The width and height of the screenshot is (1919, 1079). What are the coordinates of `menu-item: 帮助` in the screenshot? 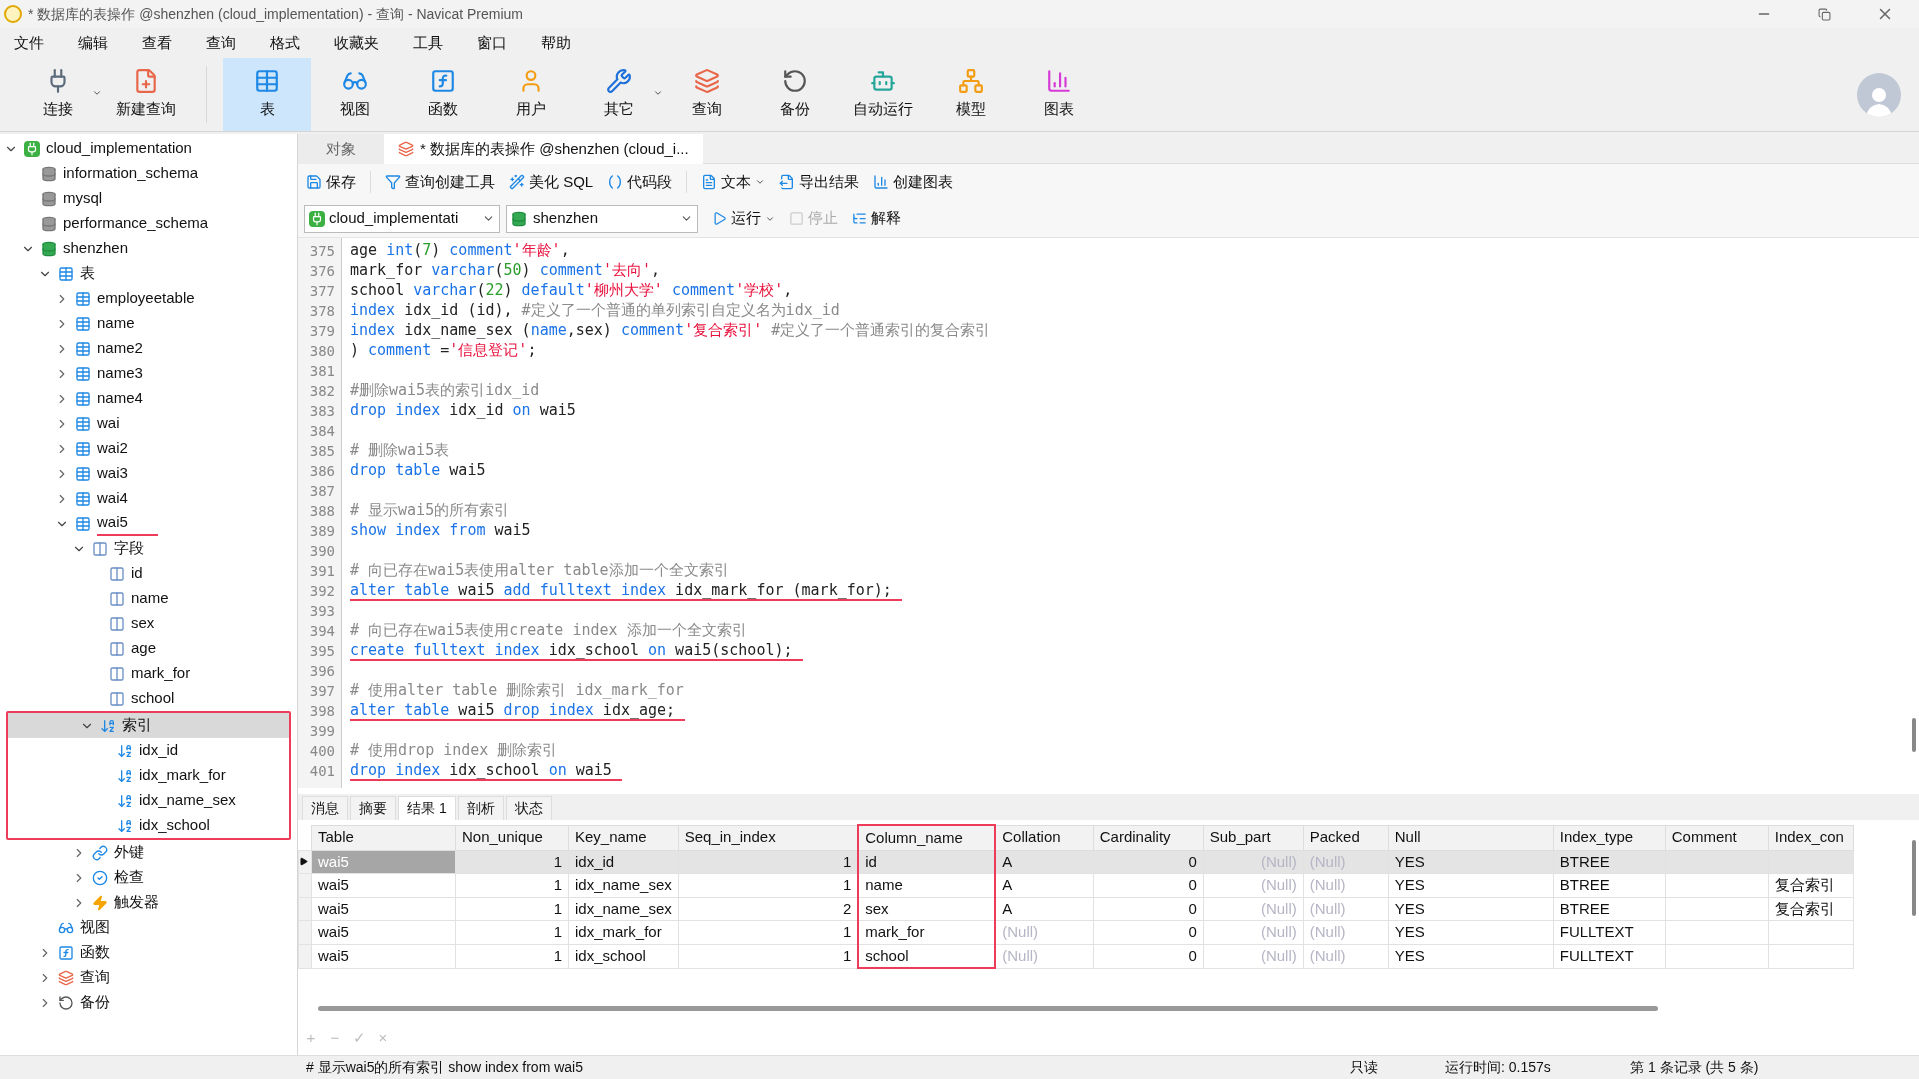 It's located at (556, 43).